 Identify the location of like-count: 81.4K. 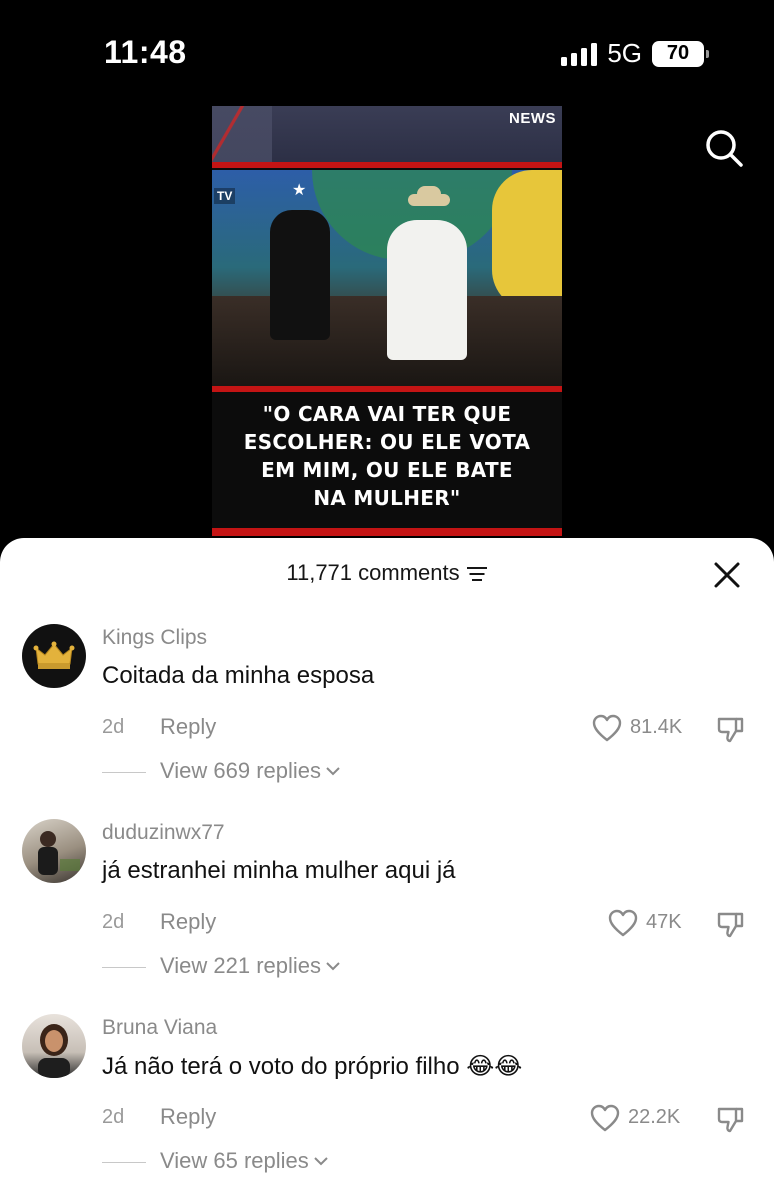
(656, 727).